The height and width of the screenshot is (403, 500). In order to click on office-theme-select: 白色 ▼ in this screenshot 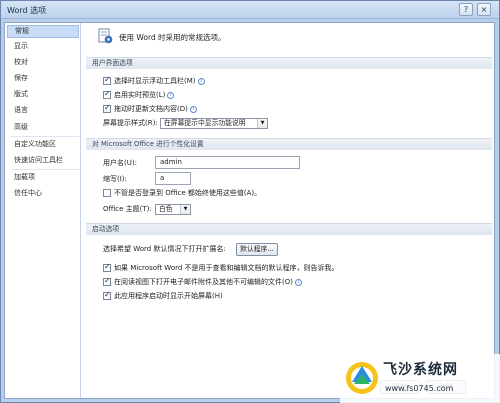, I will do `click(173, 209)`.